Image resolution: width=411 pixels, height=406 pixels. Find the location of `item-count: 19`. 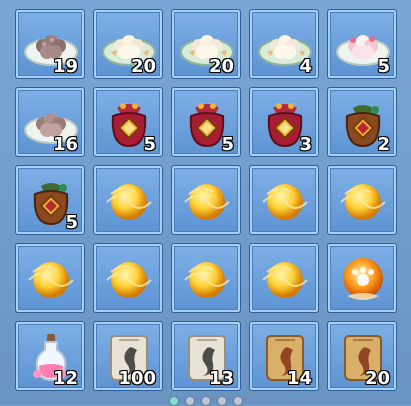

item-count: 19 is located at coordinates (65, 66).